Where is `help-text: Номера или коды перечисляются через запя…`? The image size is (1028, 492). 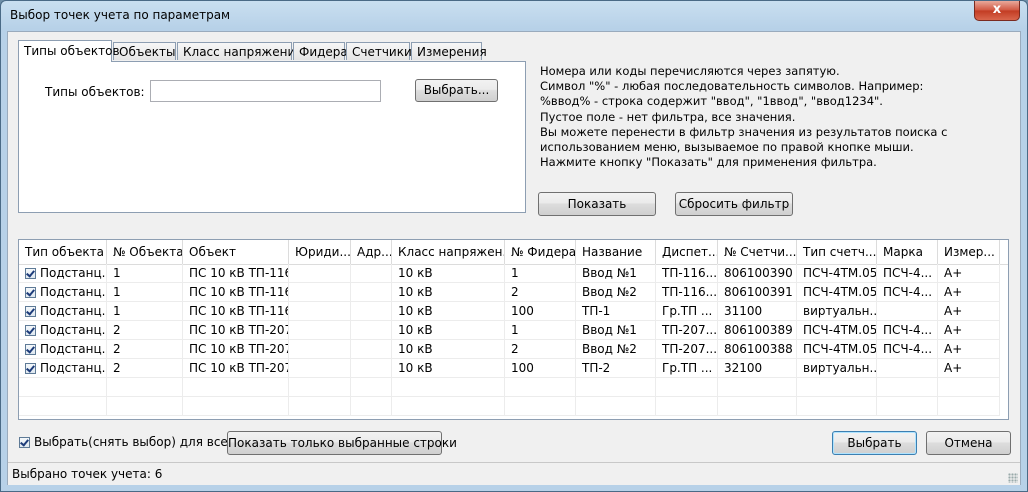 help-text: Номера или коды перечисляются через запя… is located at coordinates (775, 117).